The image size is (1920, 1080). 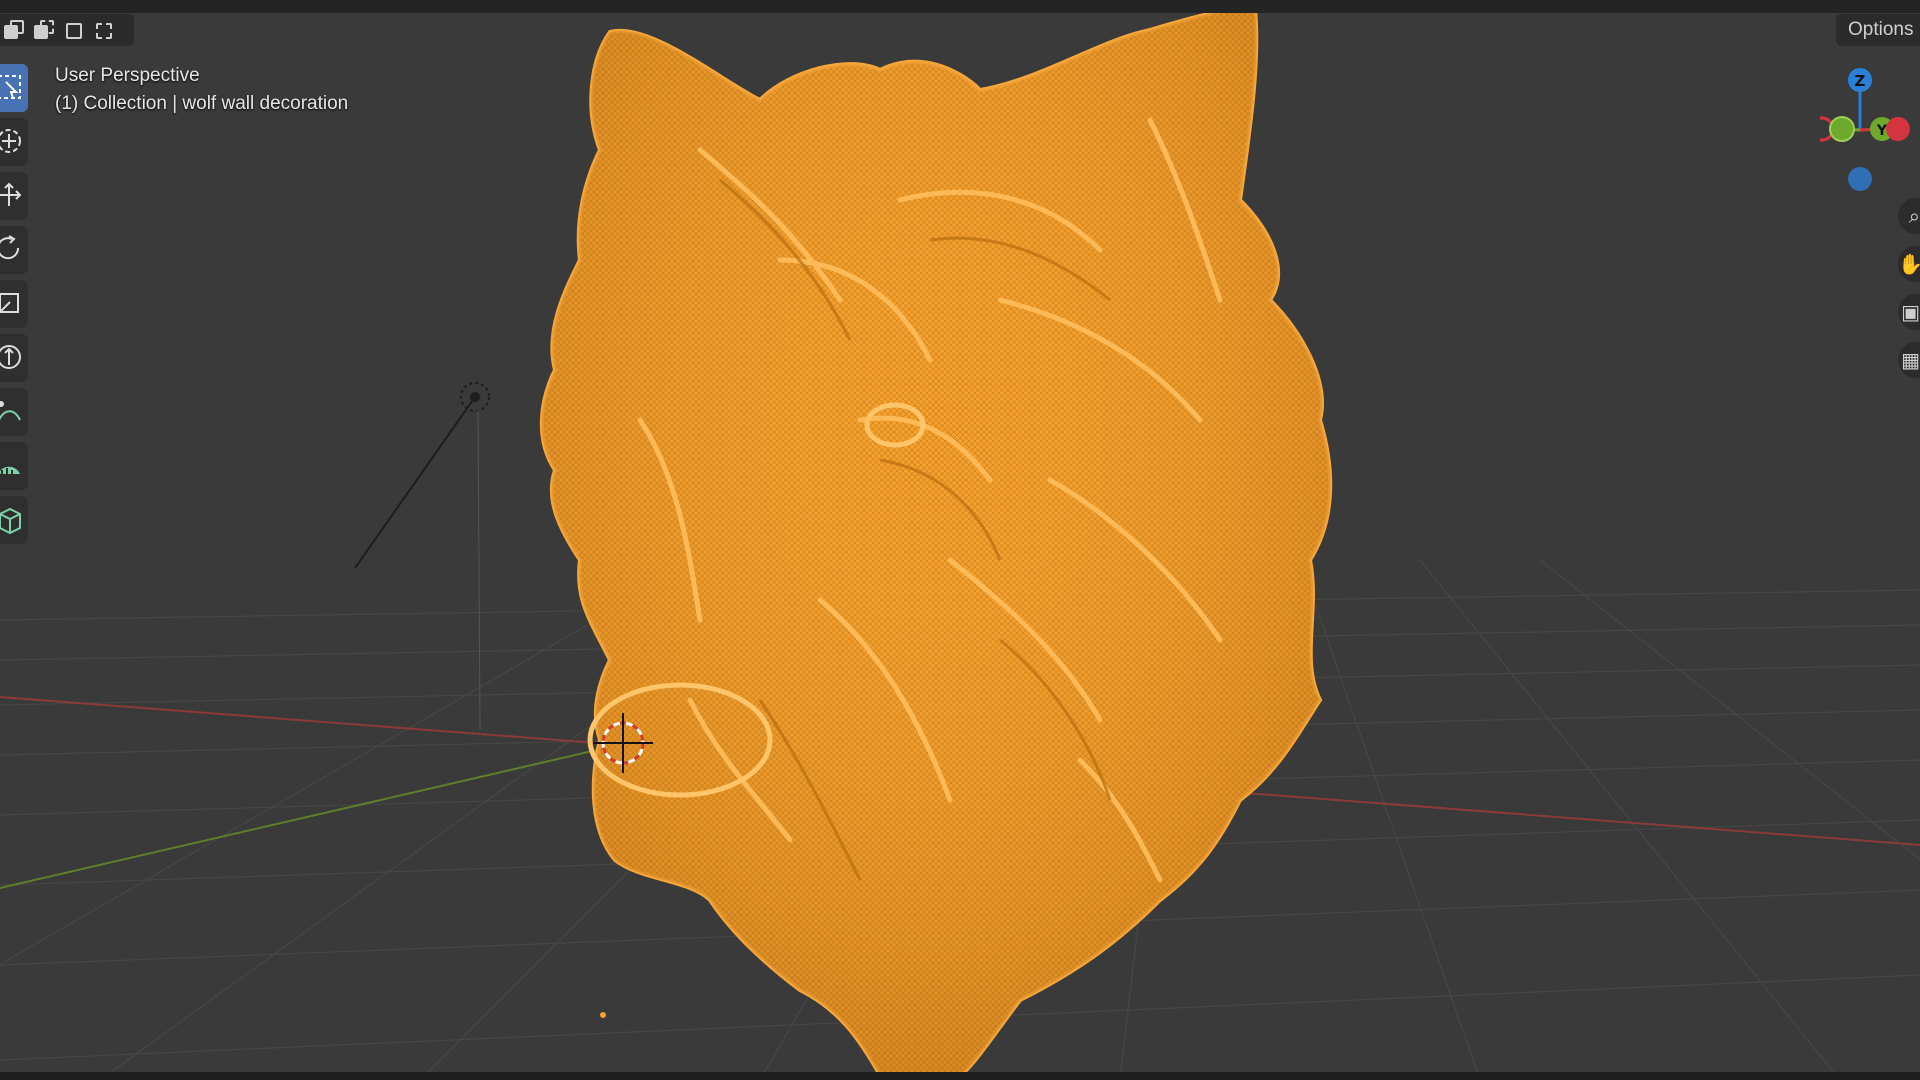 What do you see at coordinates (10, 521) in the screenshot?
I see `add-cube-icon` at bounding box center [10, 521].